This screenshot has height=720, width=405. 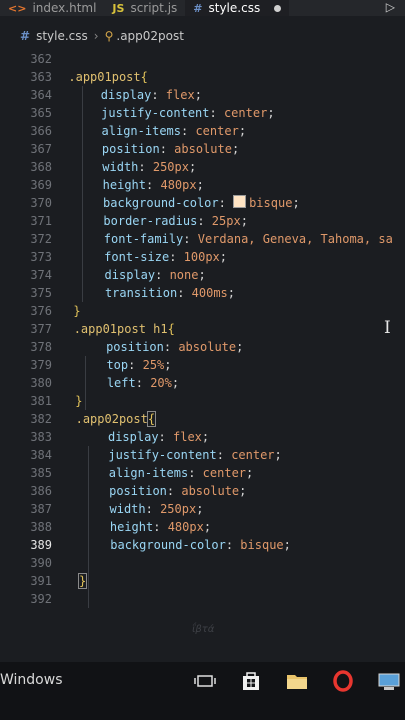 What do you see at coordinates (52, 8) in the screenshot?
I see `tab-index-html: <> index.html` at bounding box center [52, 8].